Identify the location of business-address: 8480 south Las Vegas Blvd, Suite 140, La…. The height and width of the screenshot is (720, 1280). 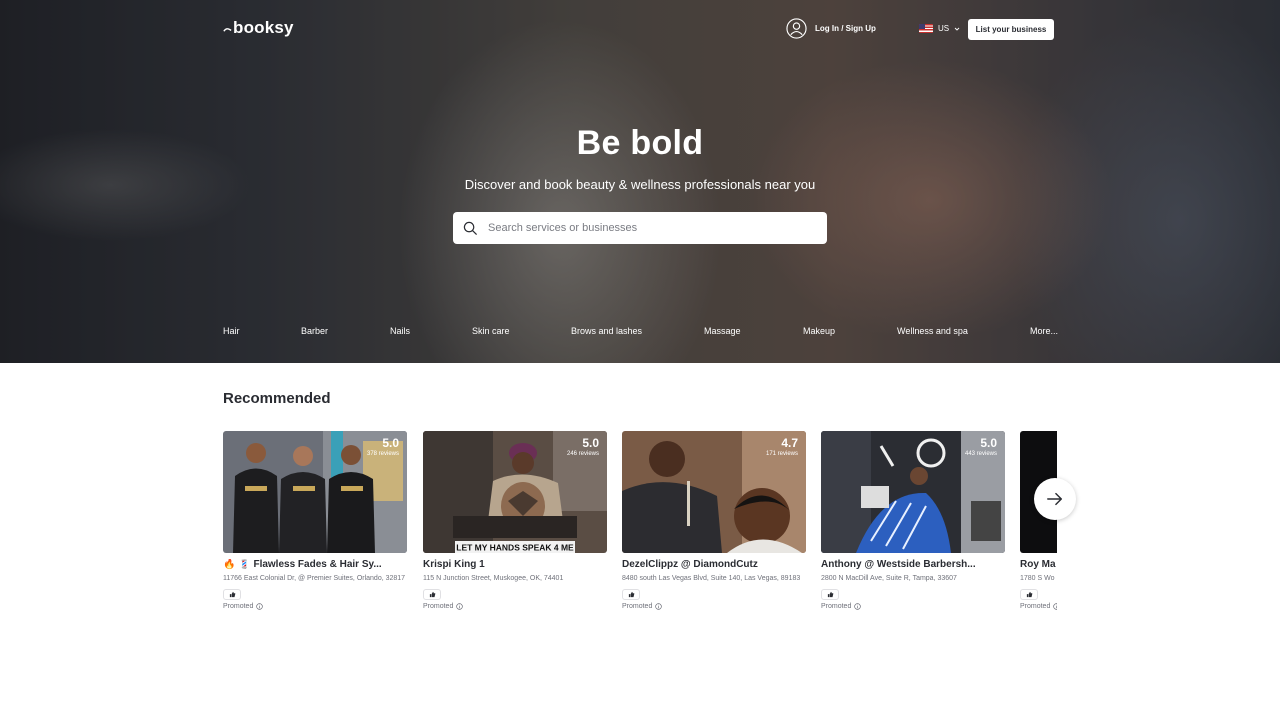
(711, 578).